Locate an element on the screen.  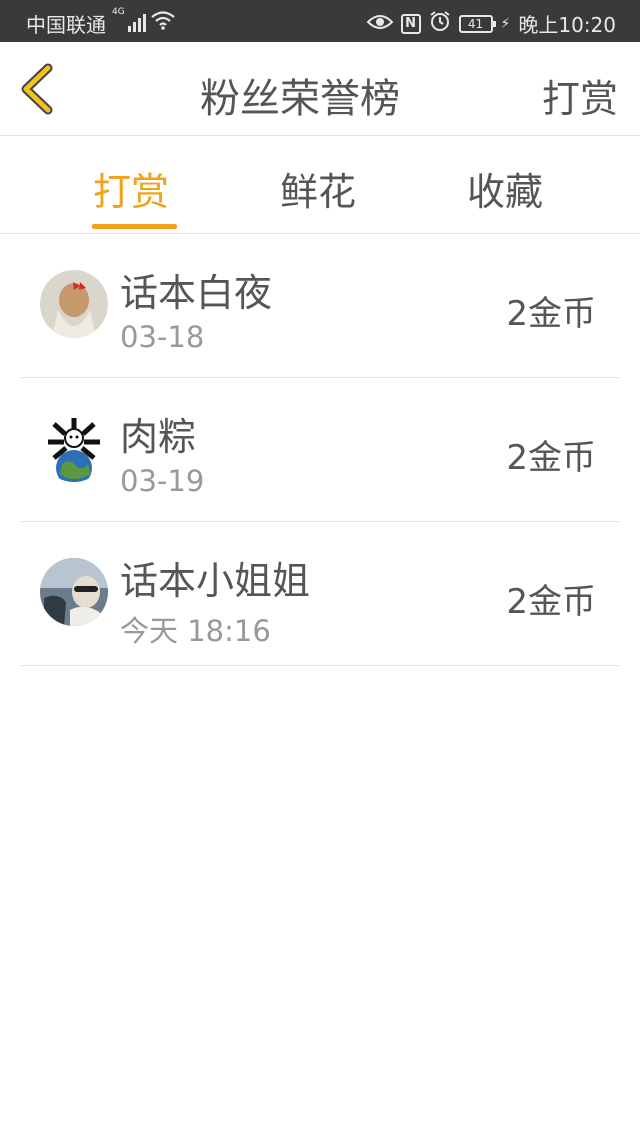
fan-name: 肉粽 is located at coordinates (158, 437).